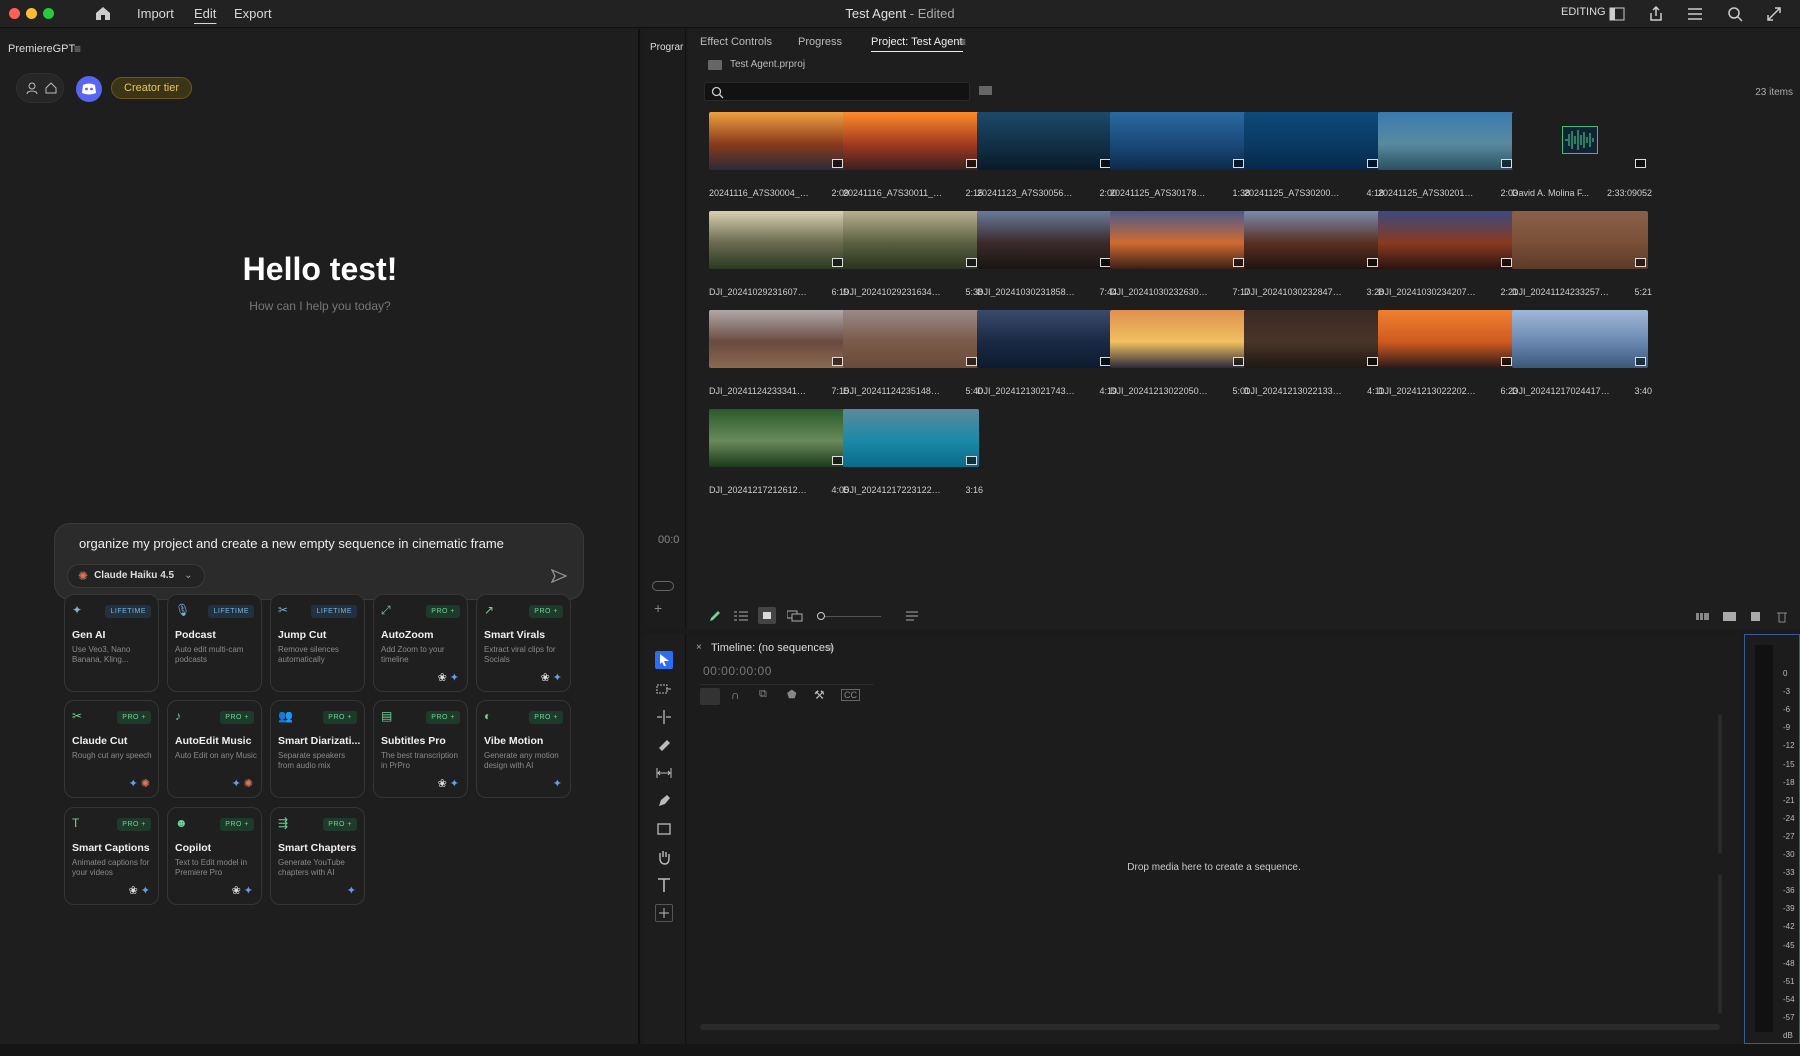  Describe the element at coordinates (1720, 784) in the screenshot. I see `video-scrollbar` at that location.